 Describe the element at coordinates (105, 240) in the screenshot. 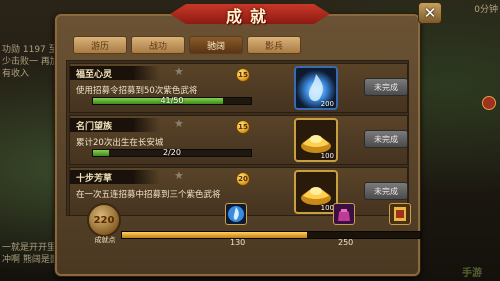

I see `points-label: 成就点` at that location.